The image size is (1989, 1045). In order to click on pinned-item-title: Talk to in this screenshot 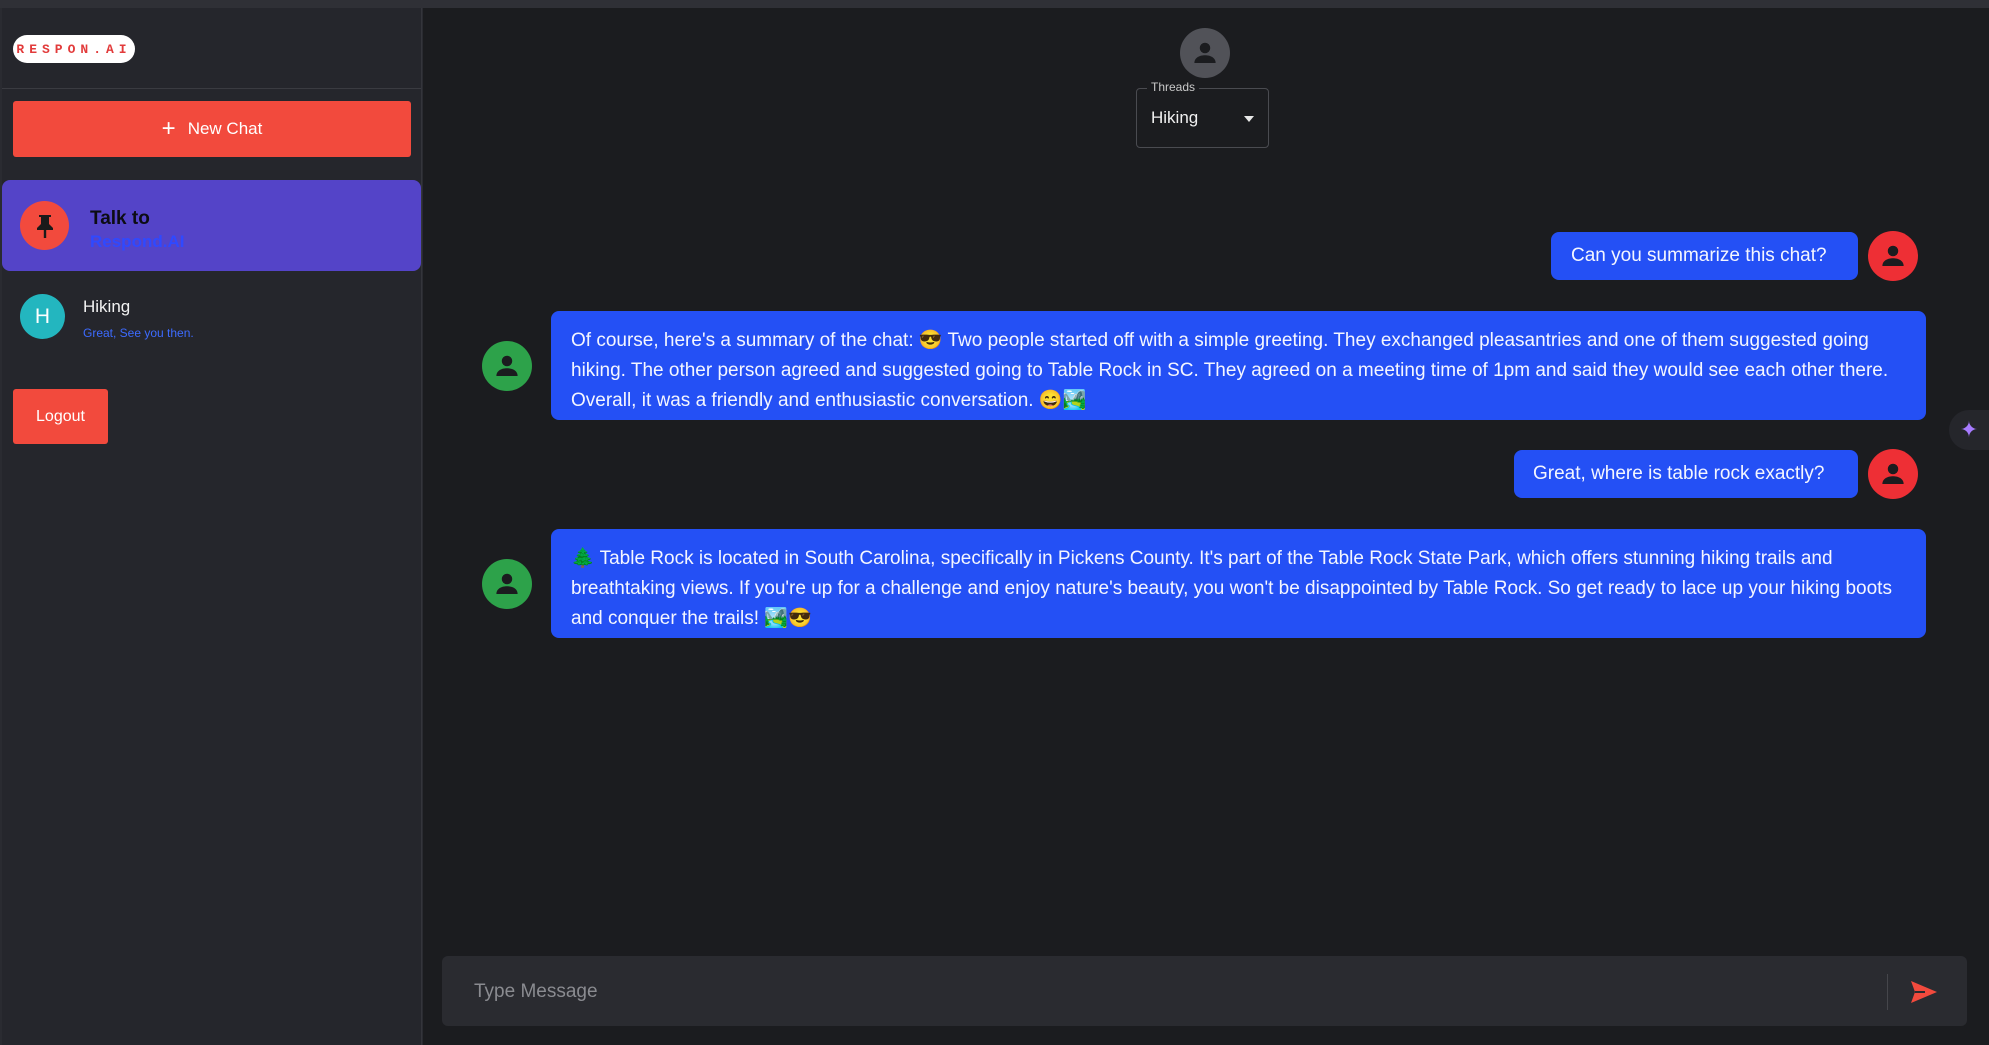, I will do `click(120, 218)`.